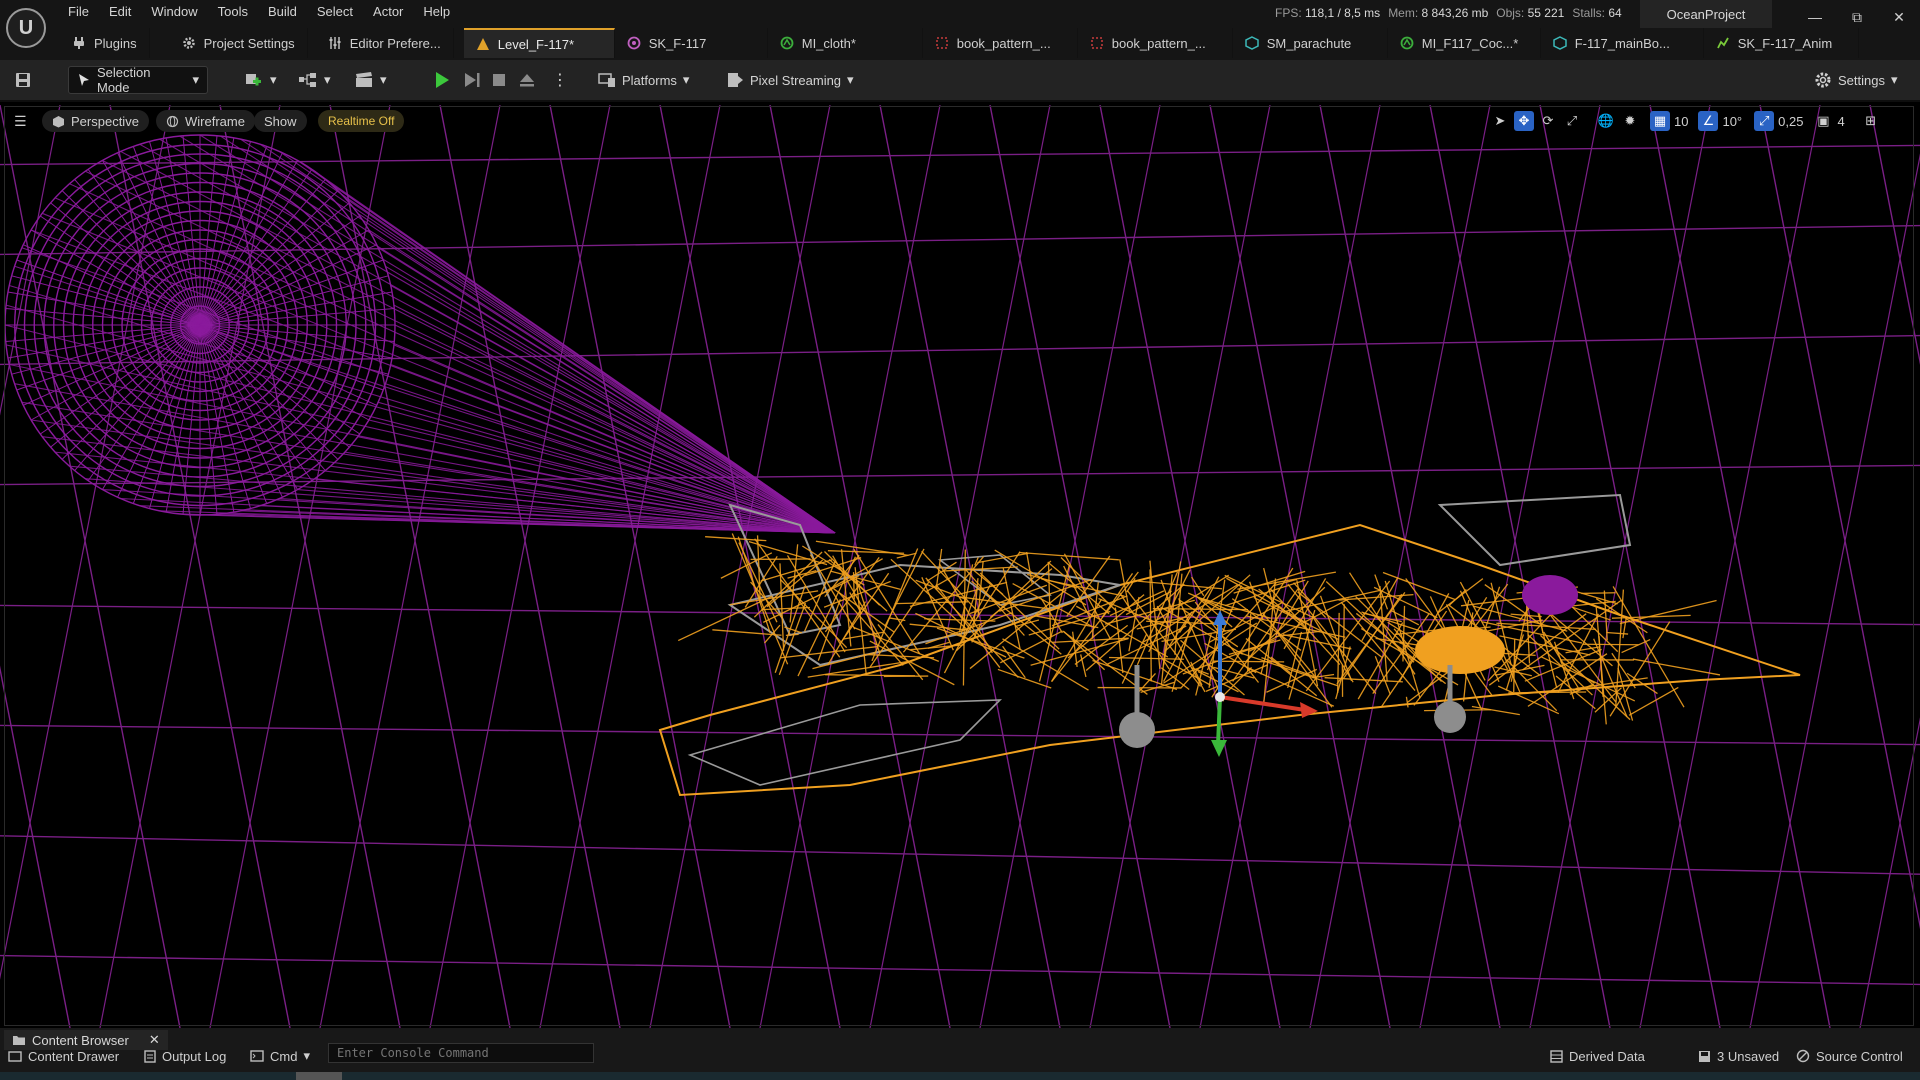  I want to click on more-options-icon: ⋮, so click(560, 80).